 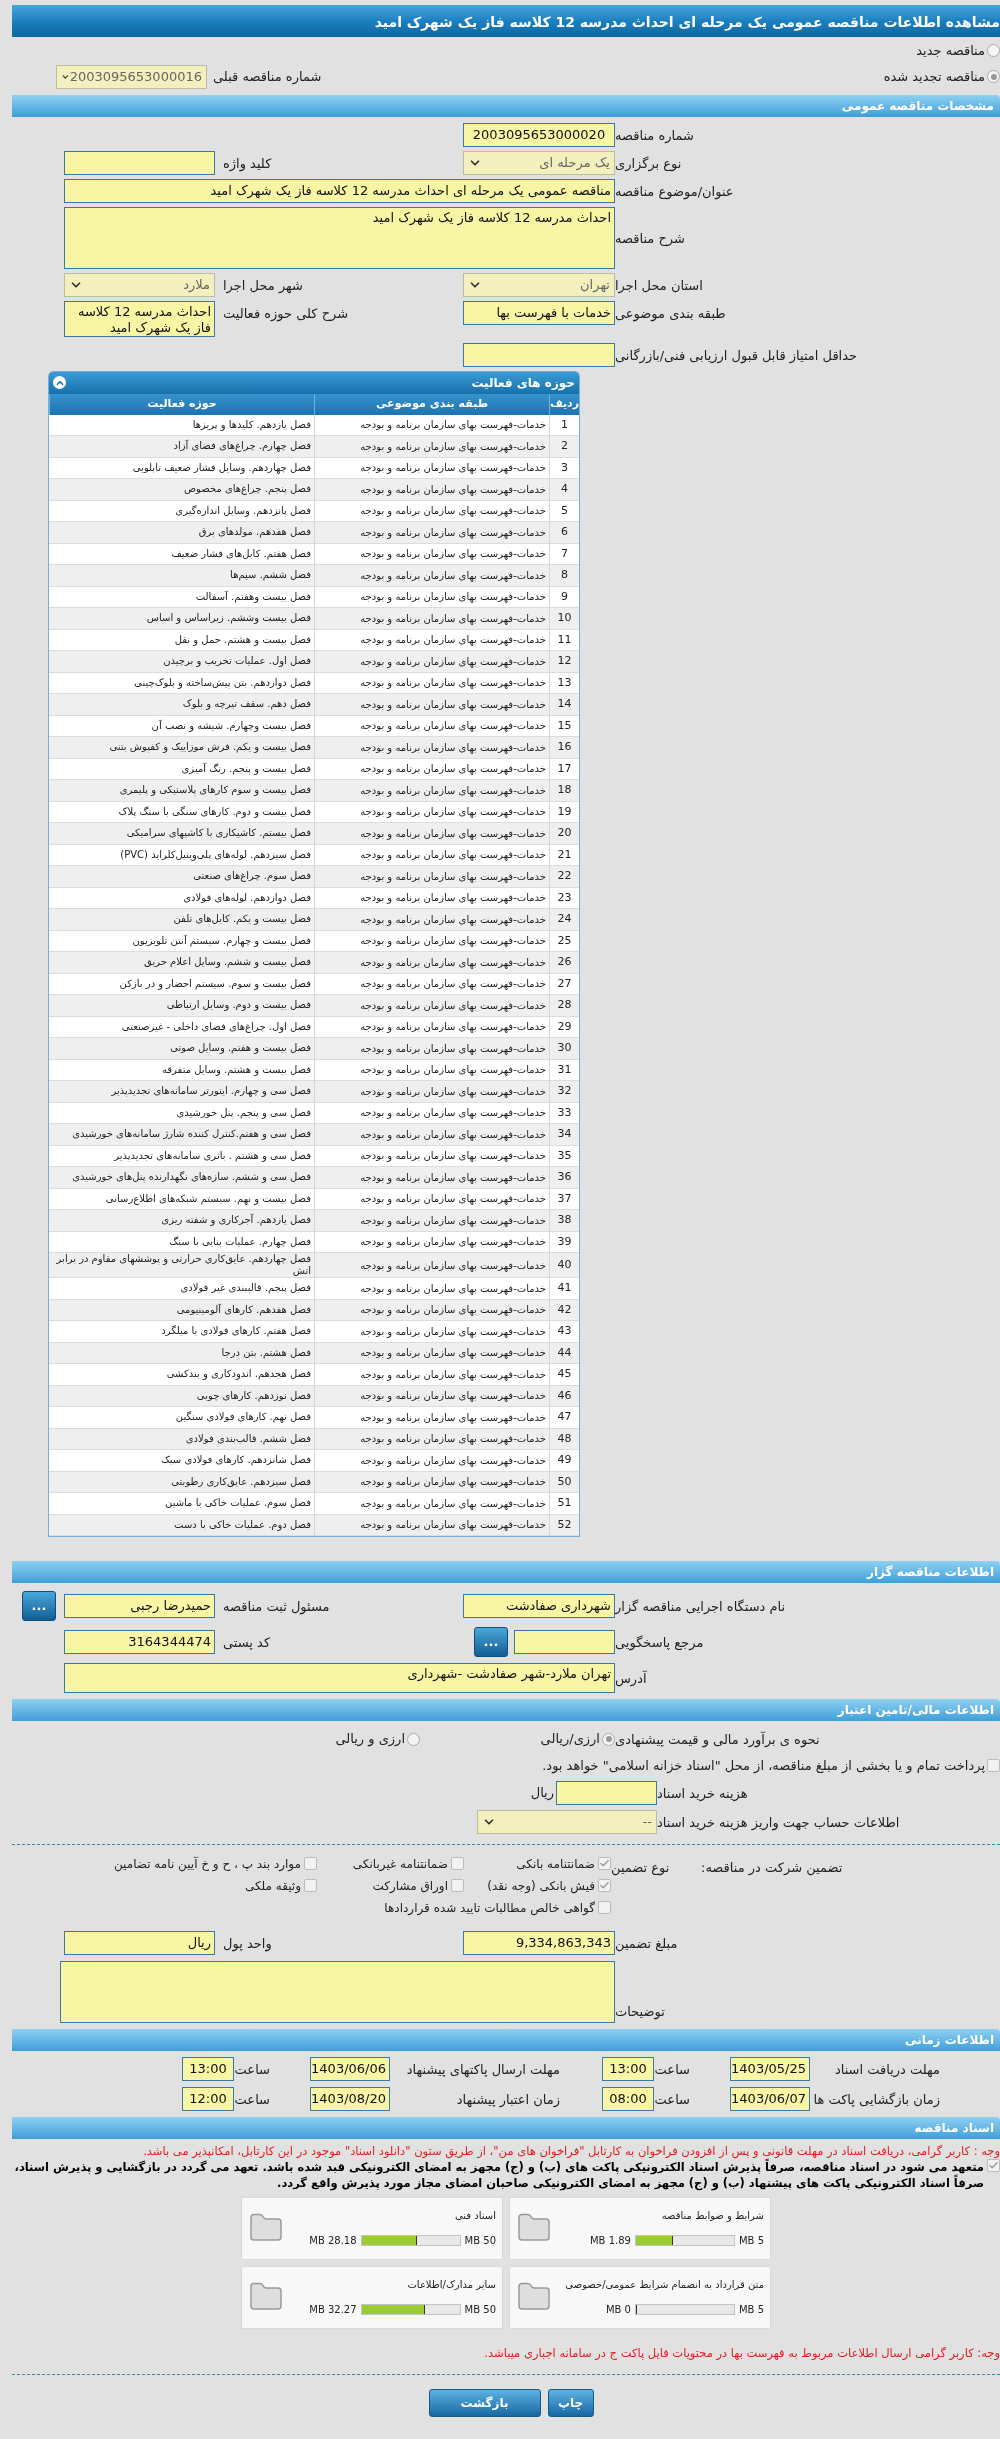 I want to click on print-button: چاپ, so click(x=570, y=2402).